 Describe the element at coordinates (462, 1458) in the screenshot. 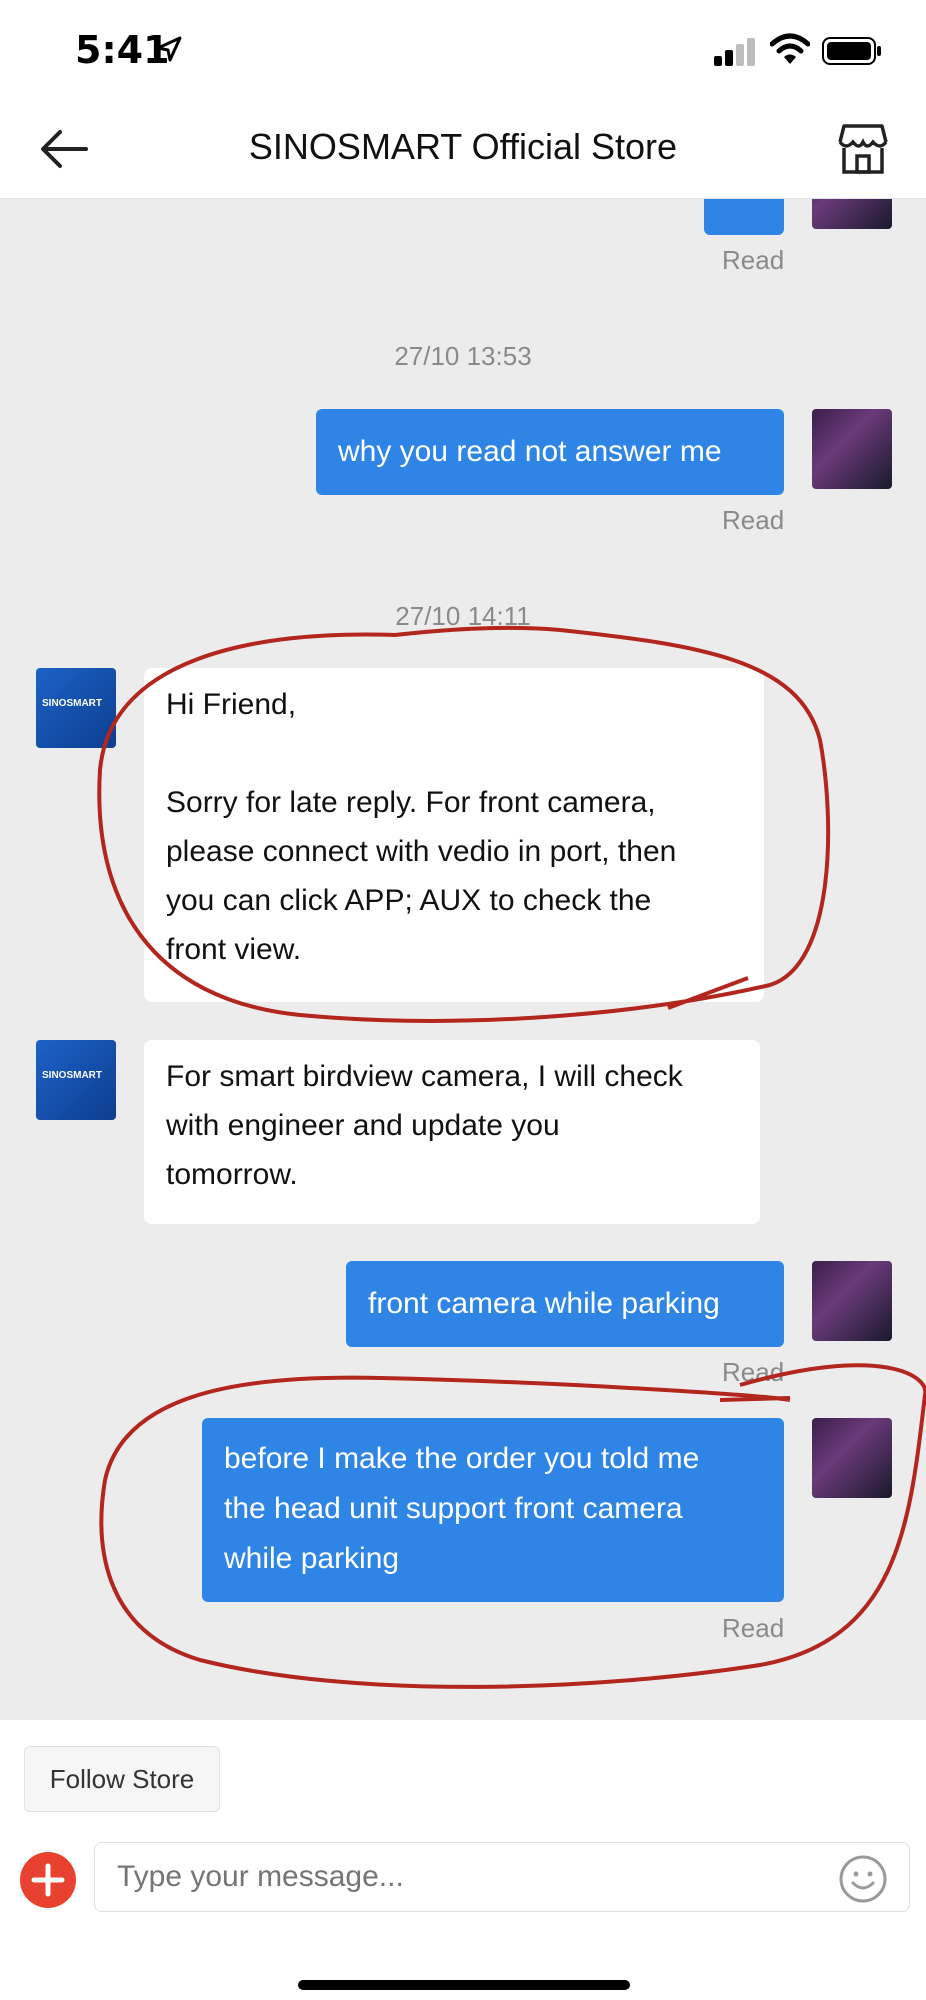

I see `message-text-line: before I make the order you told me` at that location.